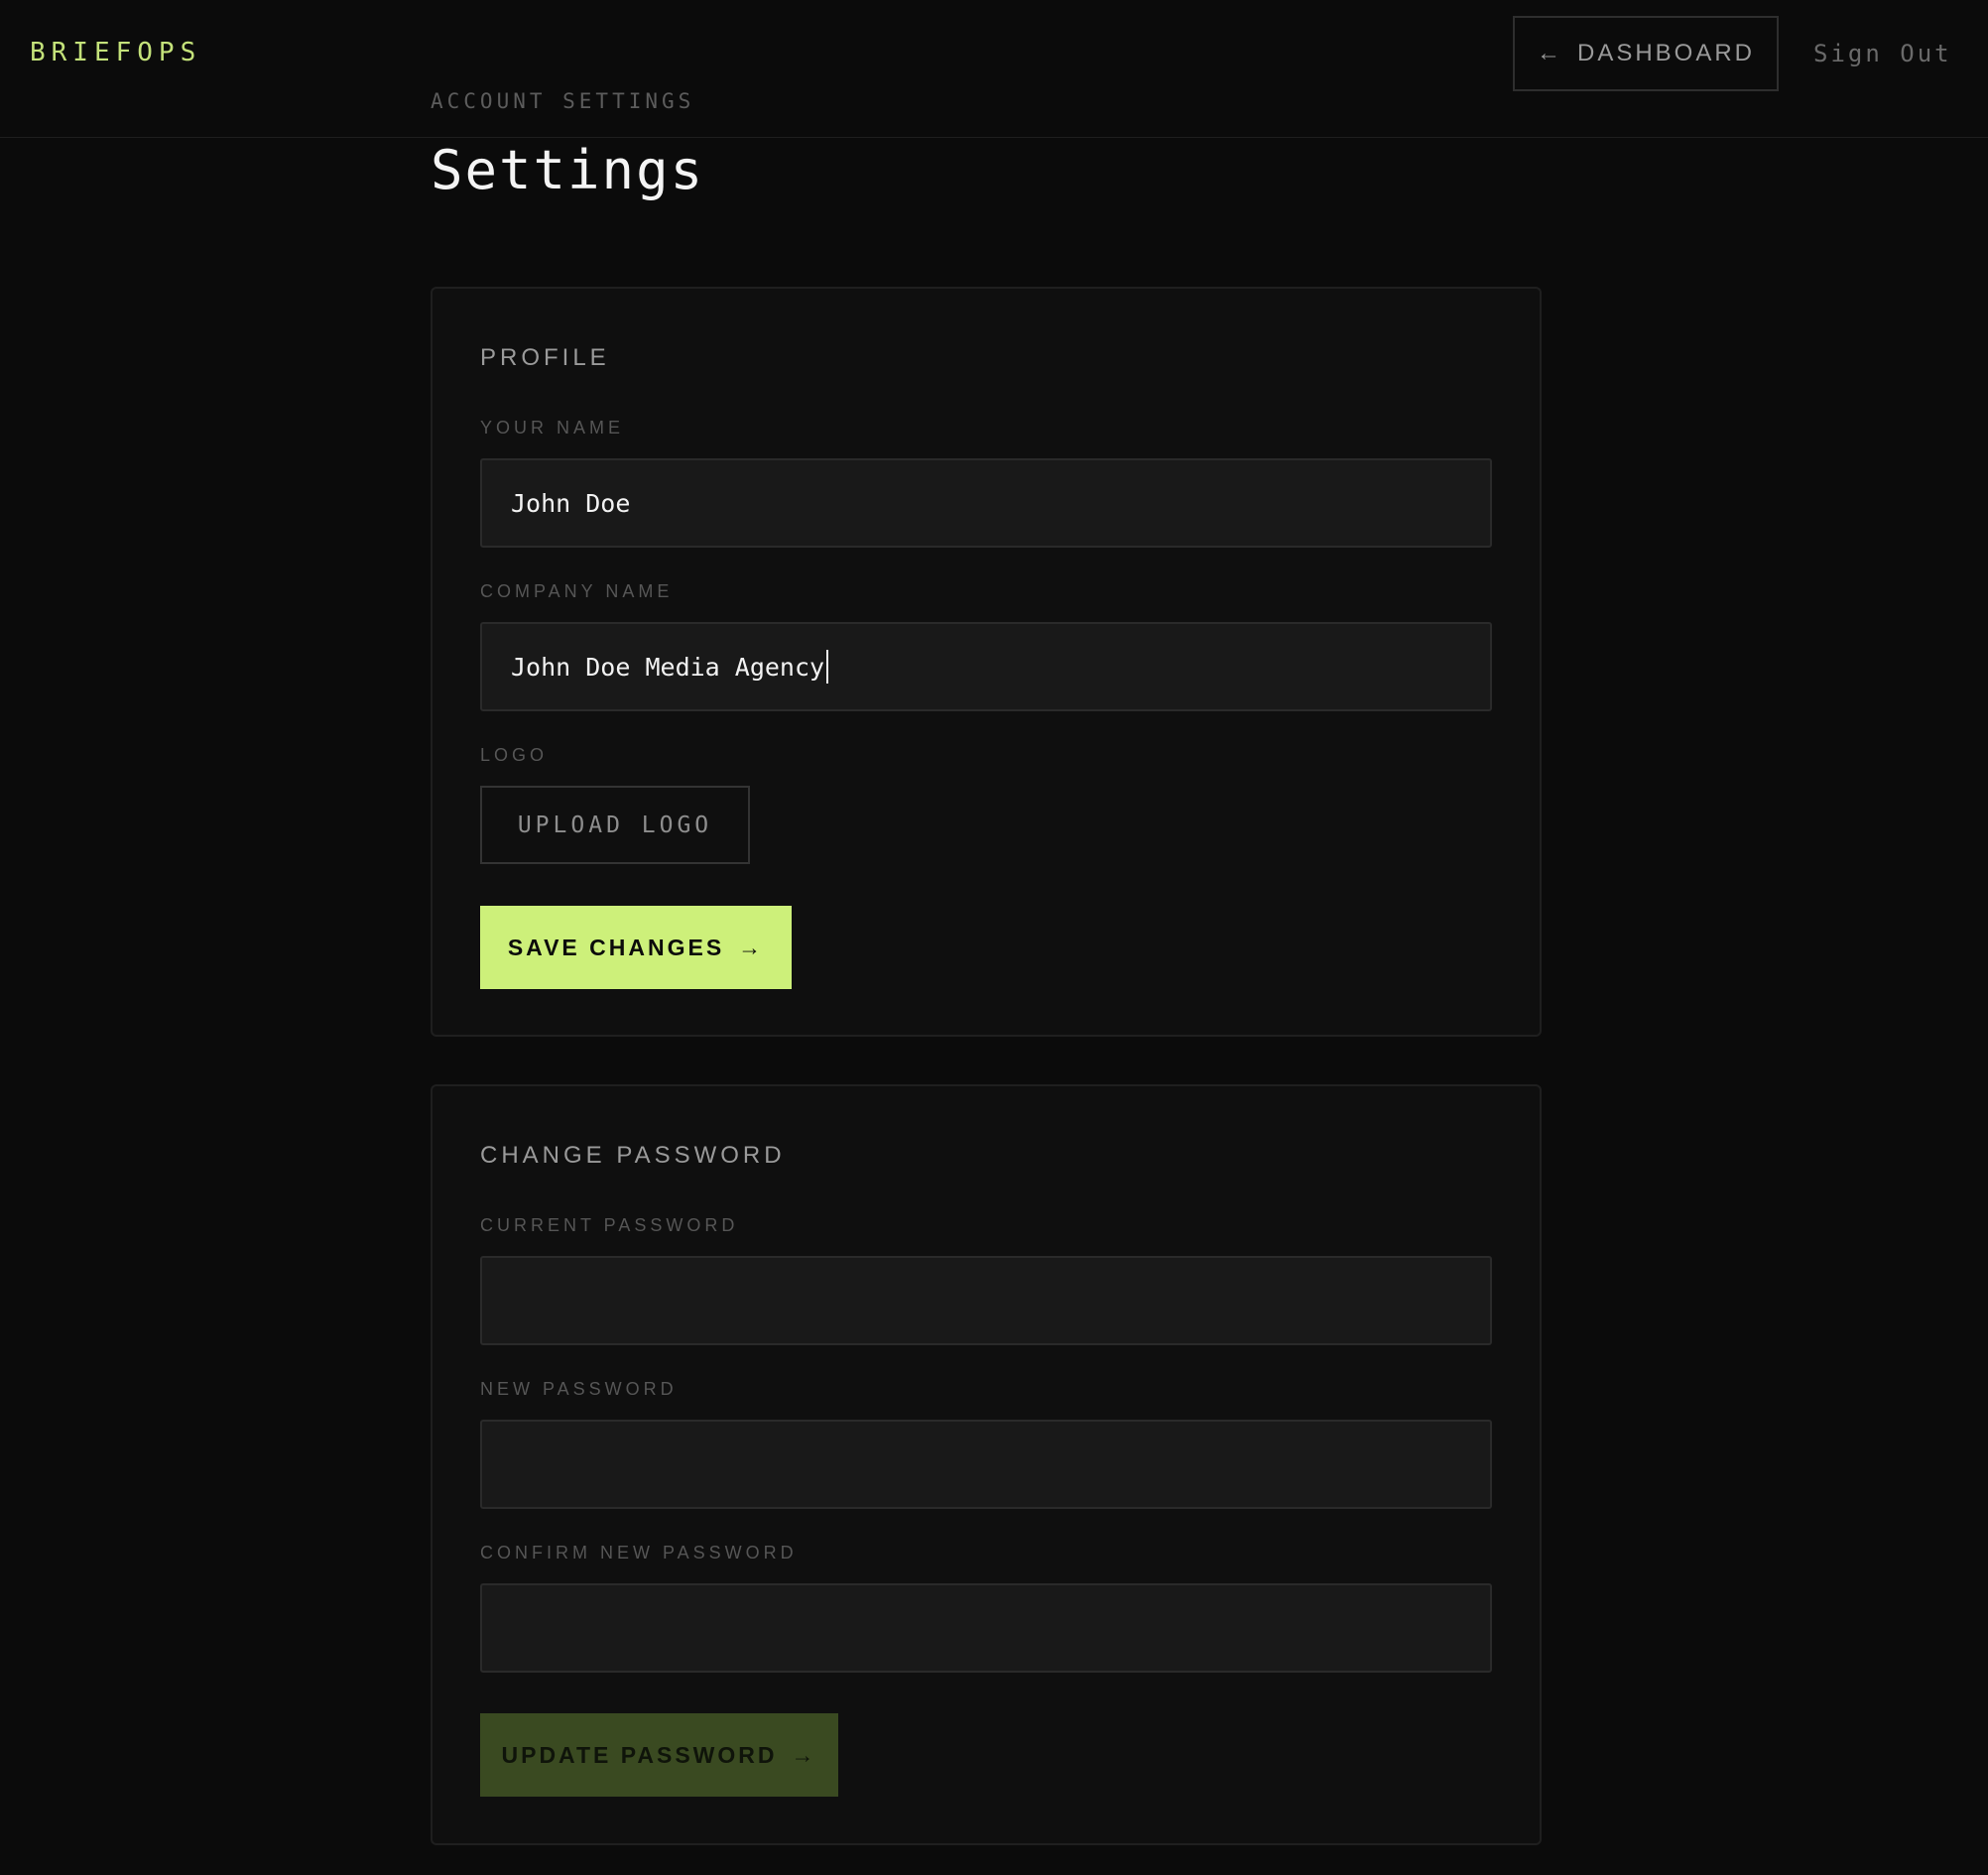  Describe the element at coordinates (986, 1628) in the screenshot. I see `confirm-password-input` at that location.